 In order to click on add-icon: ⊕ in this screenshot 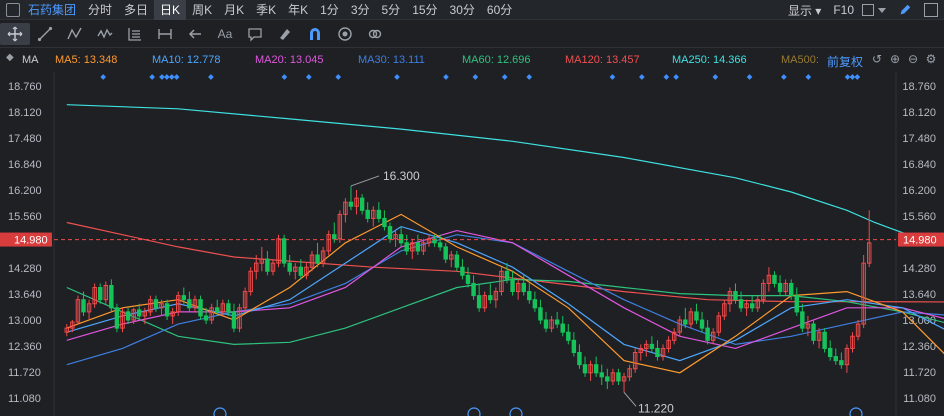, I will do `click(895, 59)`.